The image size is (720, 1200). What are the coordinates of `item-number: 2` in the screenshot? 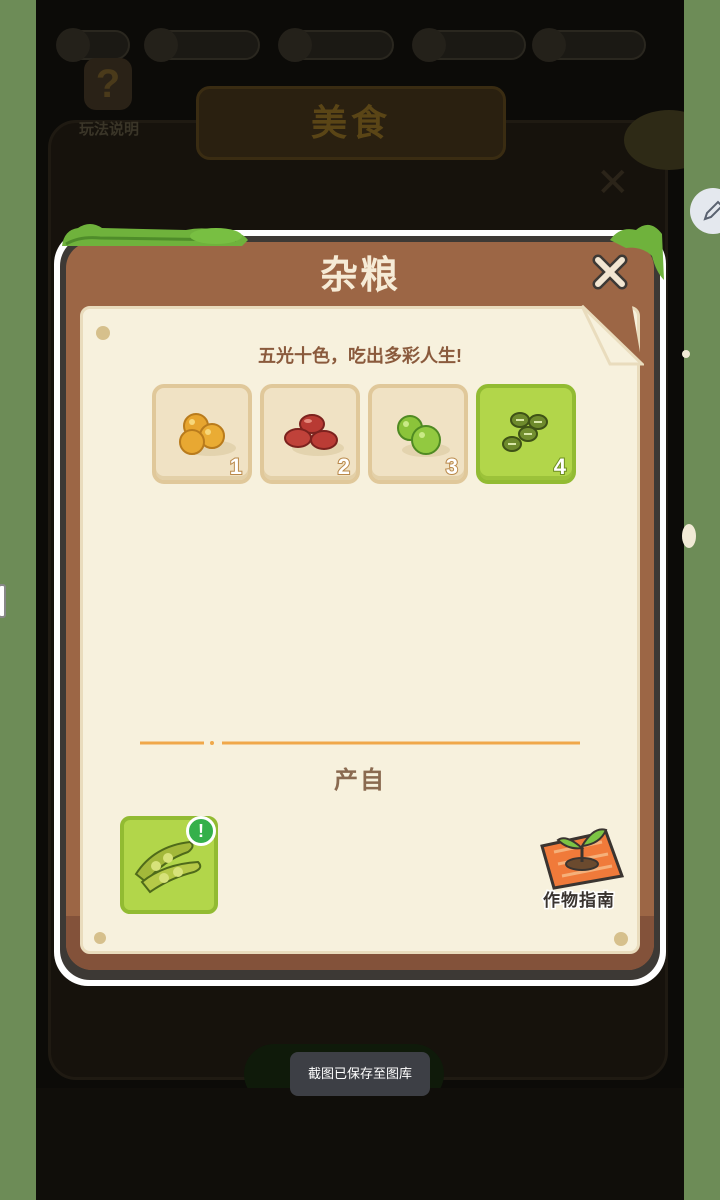 It's located at (344, 466).